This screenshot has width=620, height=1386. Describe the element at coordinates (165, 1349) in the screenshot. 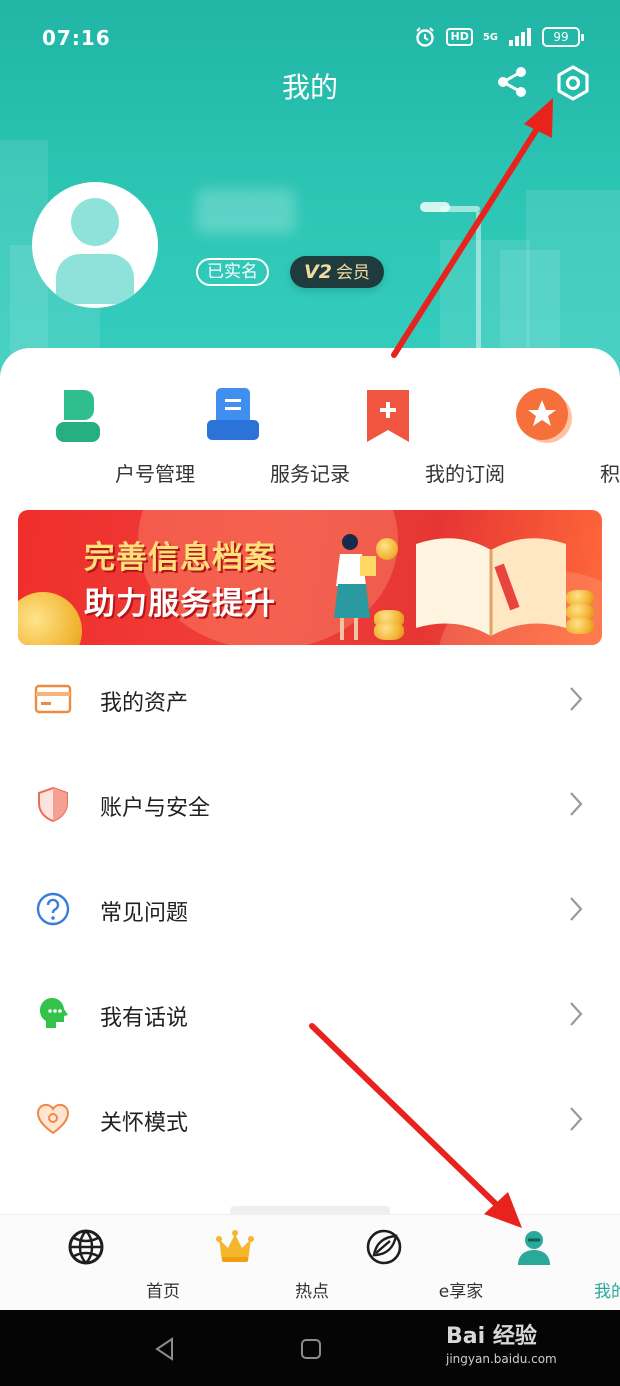

I see `back-icon` at that location.